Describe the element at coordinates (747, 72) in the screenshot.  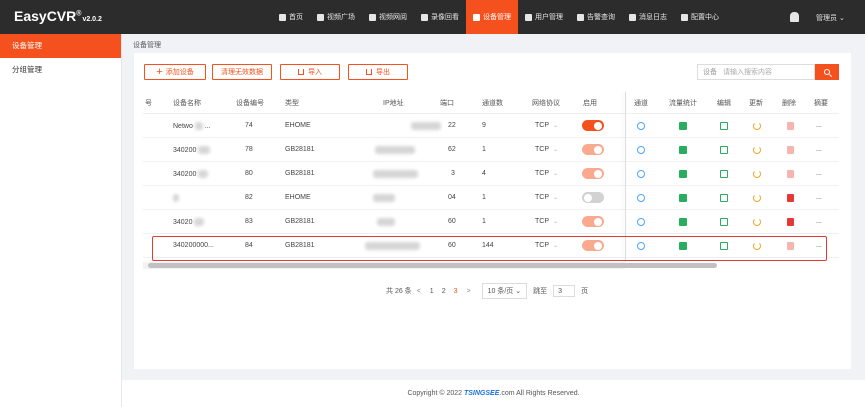
I see `search-placeholder: 请输入搜索内容` at that location.